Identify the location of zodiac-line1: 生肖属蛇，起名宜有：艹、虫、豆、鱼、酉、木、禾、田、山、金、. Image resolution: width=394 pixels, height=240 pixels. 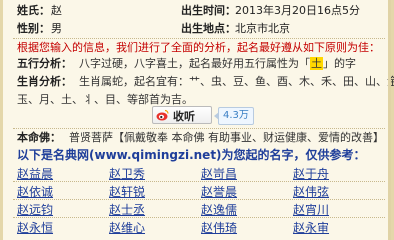
(236, 81).